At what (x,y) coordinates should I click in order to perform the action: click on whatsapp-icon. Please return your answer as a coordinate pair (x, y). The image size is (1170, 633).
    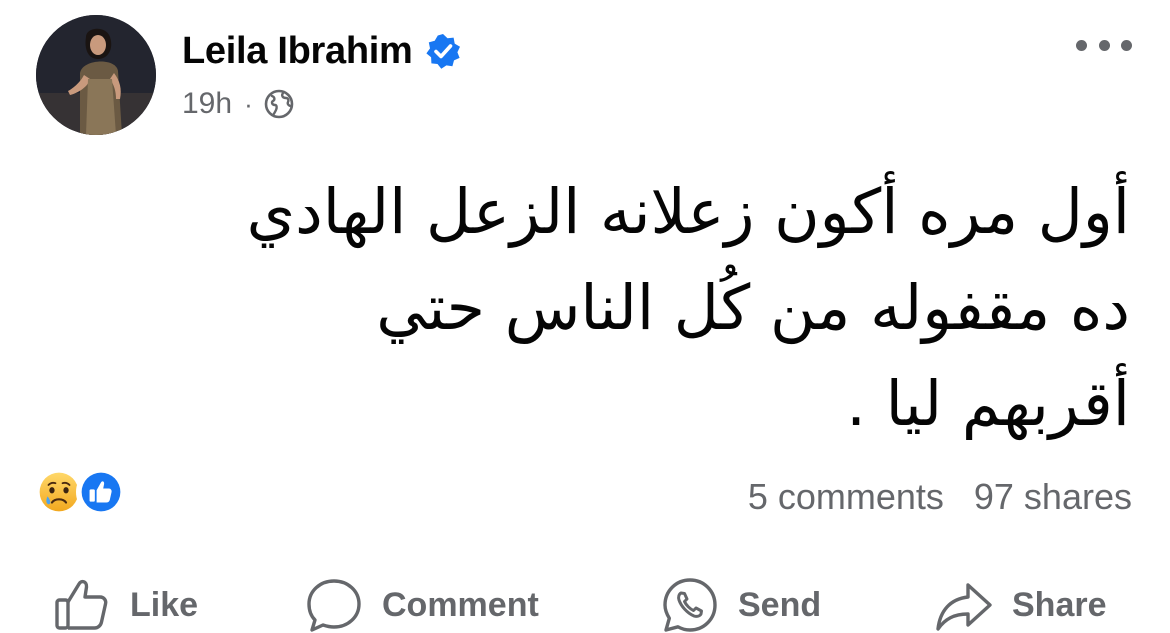
    Looking at the image, I should click on (690, 605).